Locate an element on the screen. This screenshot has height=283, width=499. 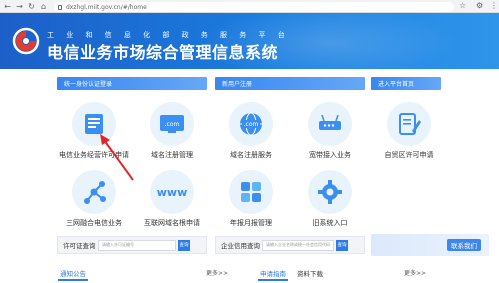
license-query-label: 许可证查询 is located at coordinates (79, 246).